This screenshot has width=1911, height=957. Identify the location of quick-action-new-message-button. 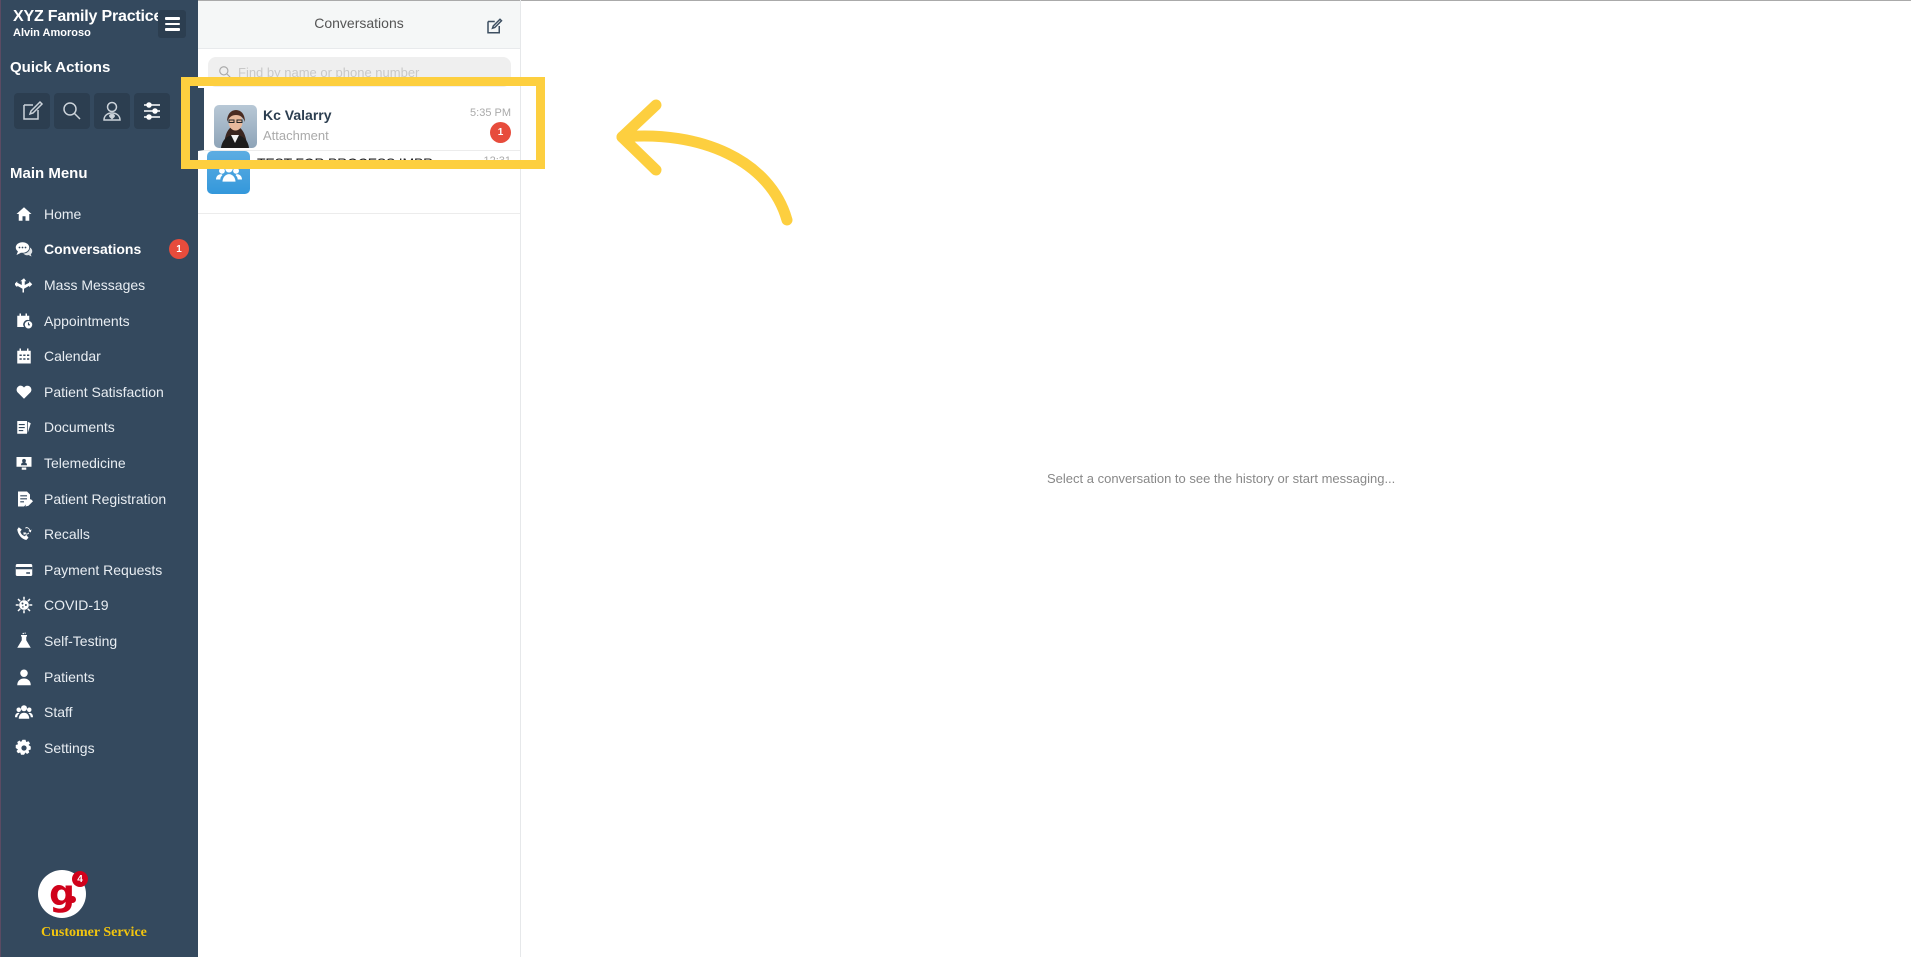
(32, 111).